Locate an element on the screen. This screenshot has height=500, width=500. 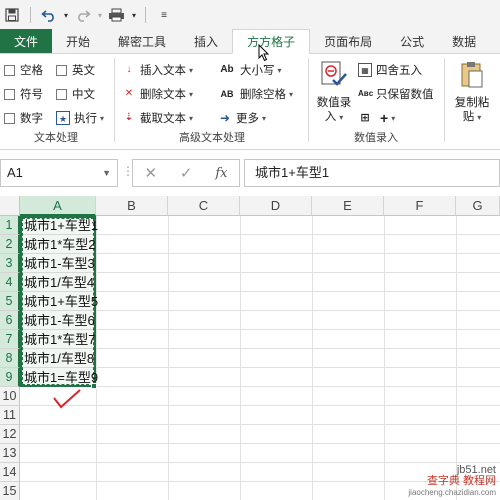
number-entry-group: 数值录 入 ▾ ▦ 四舍五入 Aʙᴄ 只保留数值 ⊞ + ▾ 数值录入 is located at coordinates (376, 102).